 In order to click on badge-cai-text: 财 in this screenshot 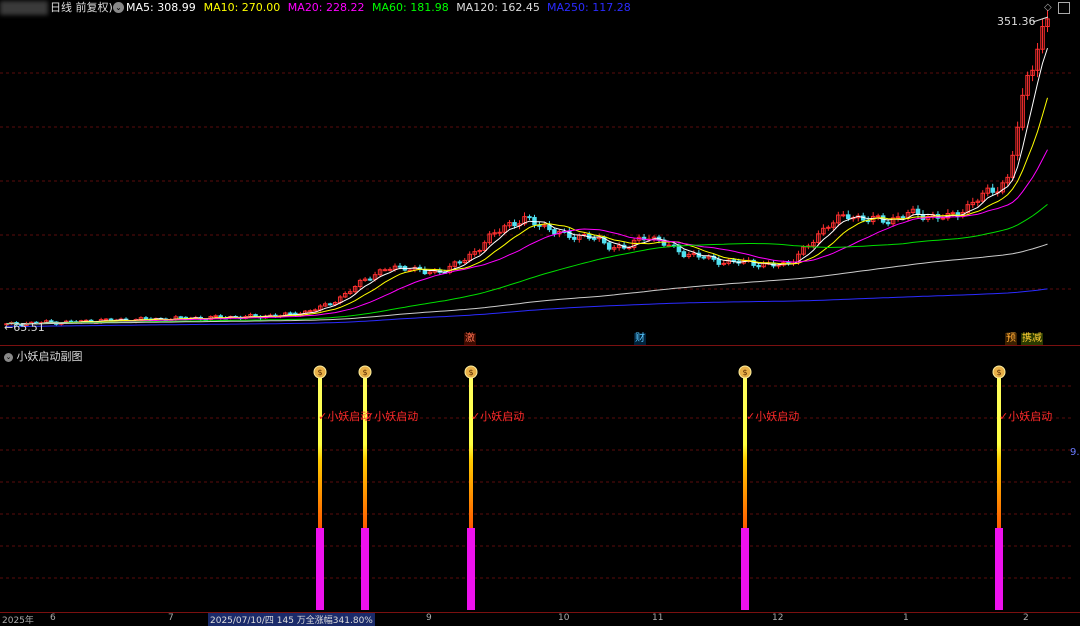, I will do `click(640, 338)`.